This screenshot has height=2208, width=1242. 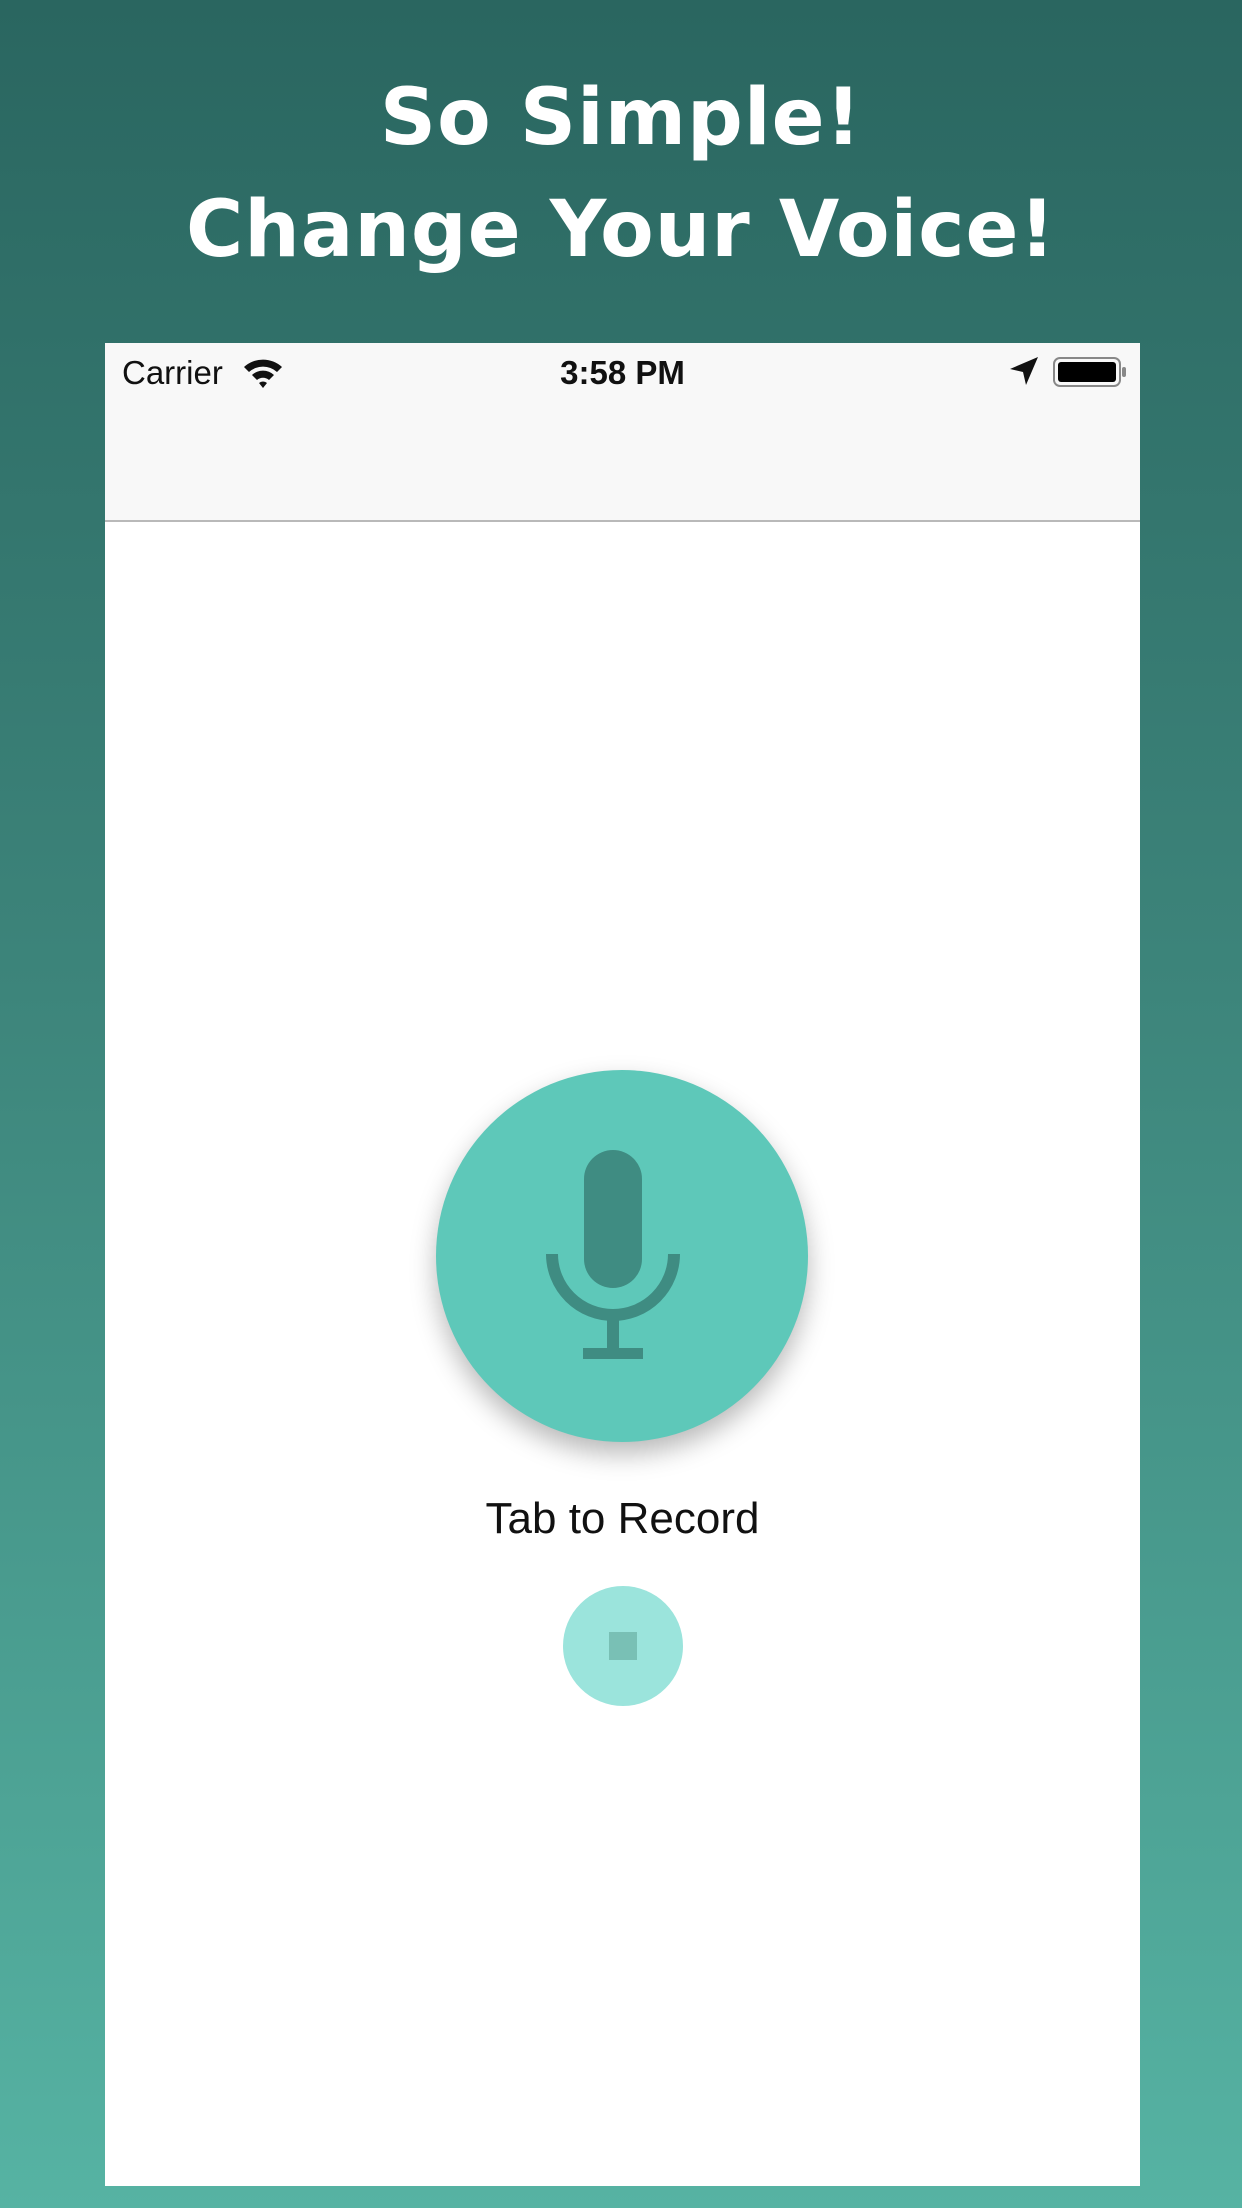 What do you see at coordinates (622, 1518) in the screenshot?
I see `record-hint-label: Tab to Record` at bounding box center [622, 1518].